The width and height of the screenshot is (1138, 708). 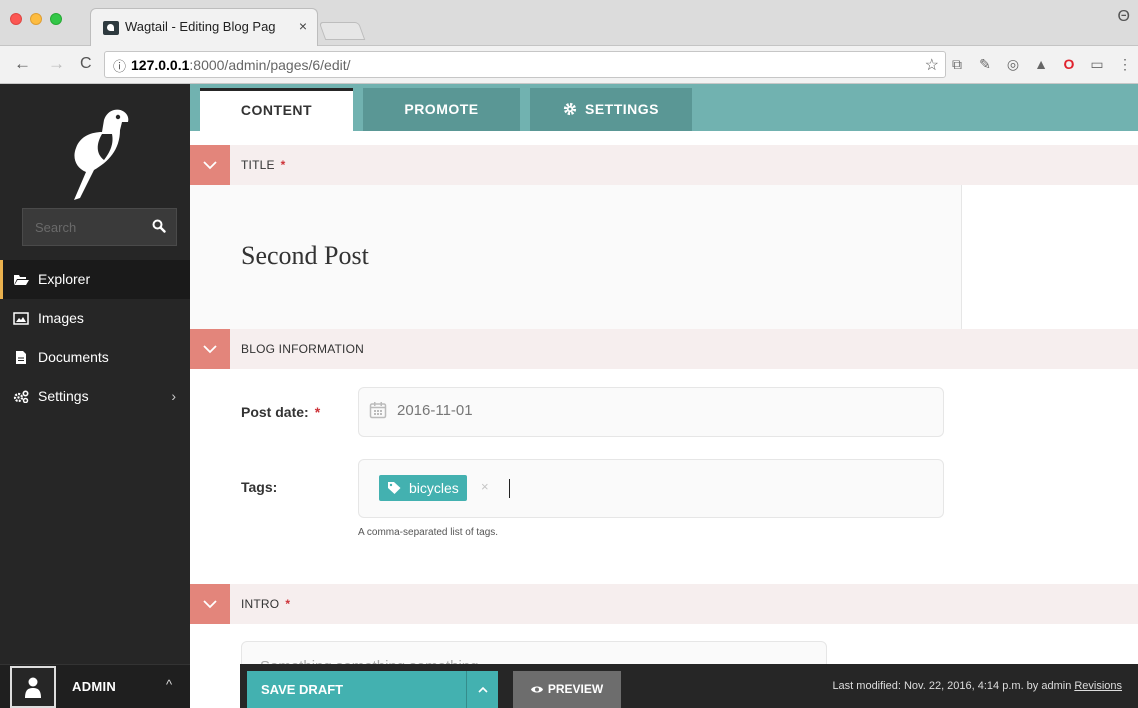 I want to click on calendar-icon, so click(x=378, y=410).